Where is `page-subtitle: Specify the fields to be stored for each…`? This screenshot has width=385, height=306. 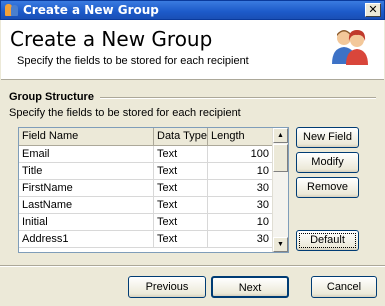
page-subtitle: Specify the fields to be stored for each… is located at coordinates (133, 61).